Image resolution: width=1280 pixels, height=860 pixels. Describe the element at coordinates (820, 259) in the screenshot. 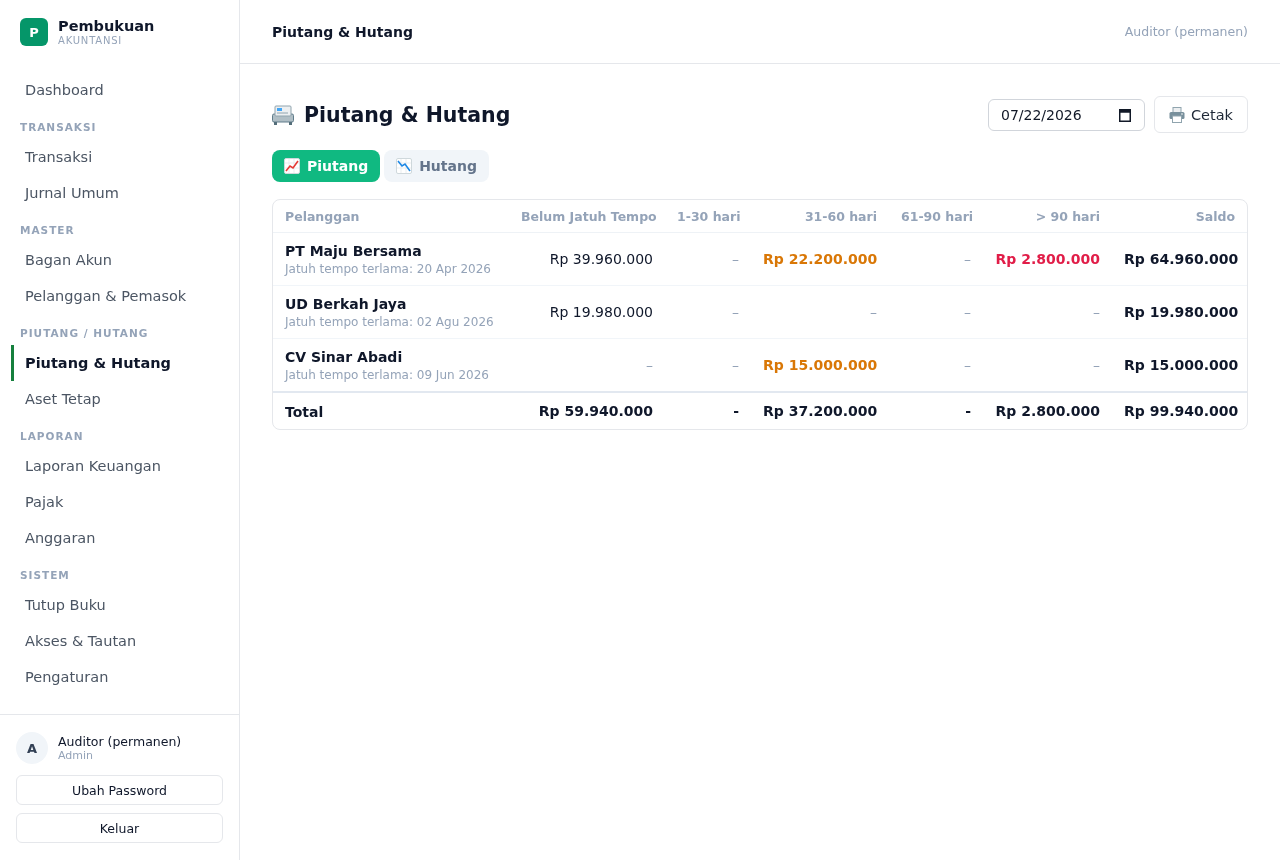

I see `table-cell: Rp 22.200.000` at that location.